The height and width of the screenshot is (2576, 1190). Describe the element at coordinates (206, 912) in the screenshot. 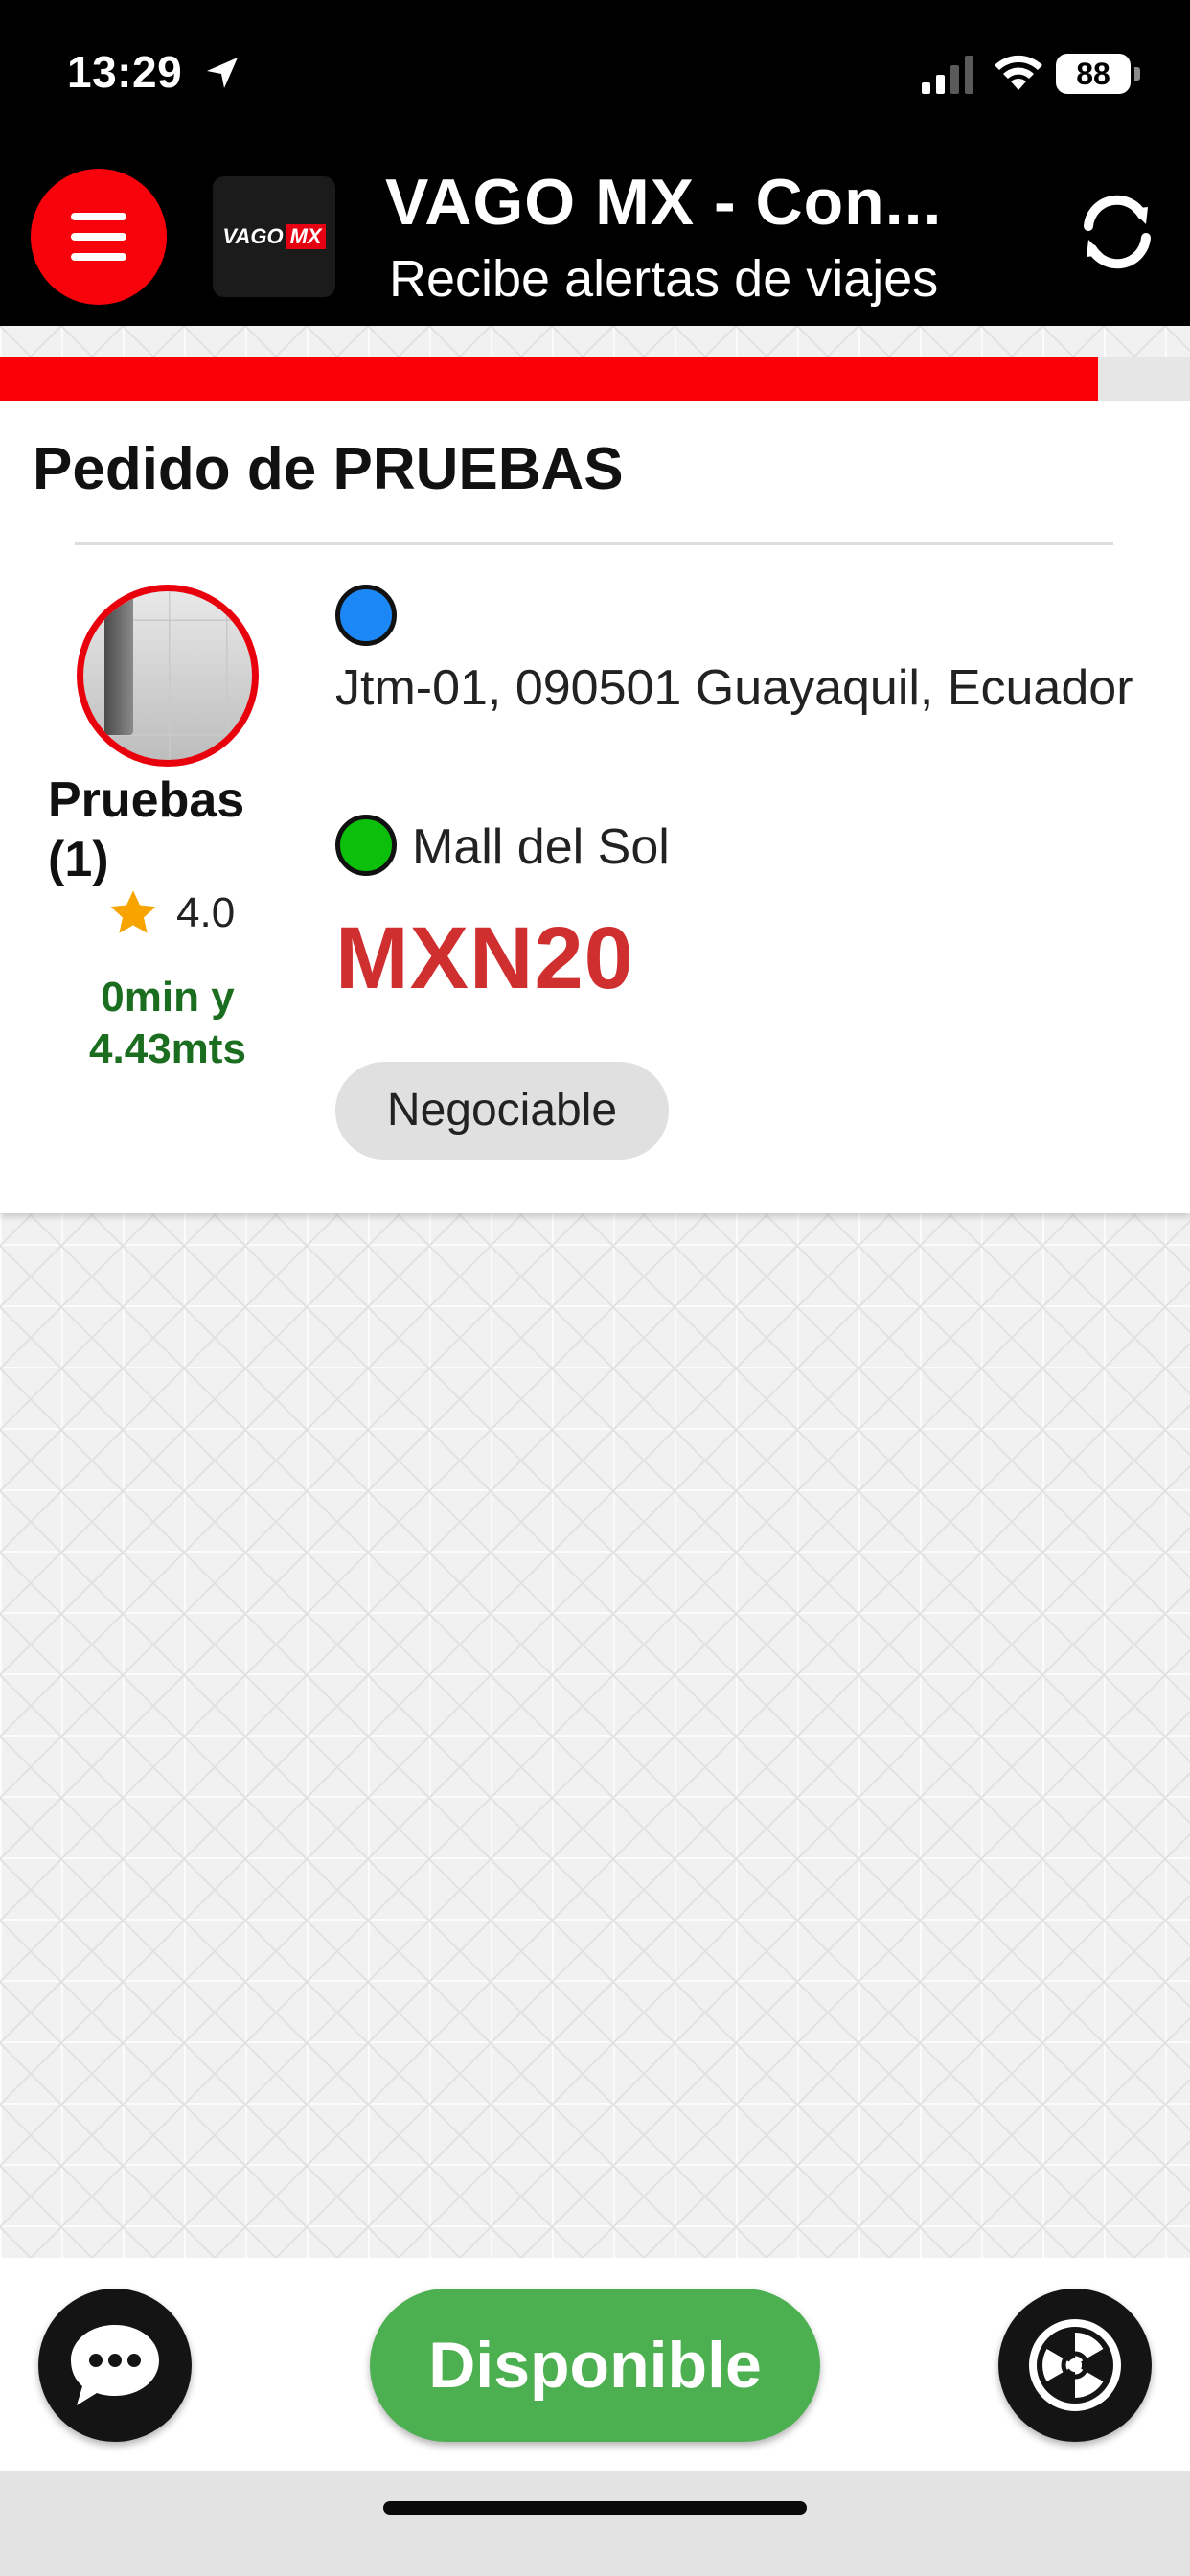

I see `rating-value: 4.0` at that location.